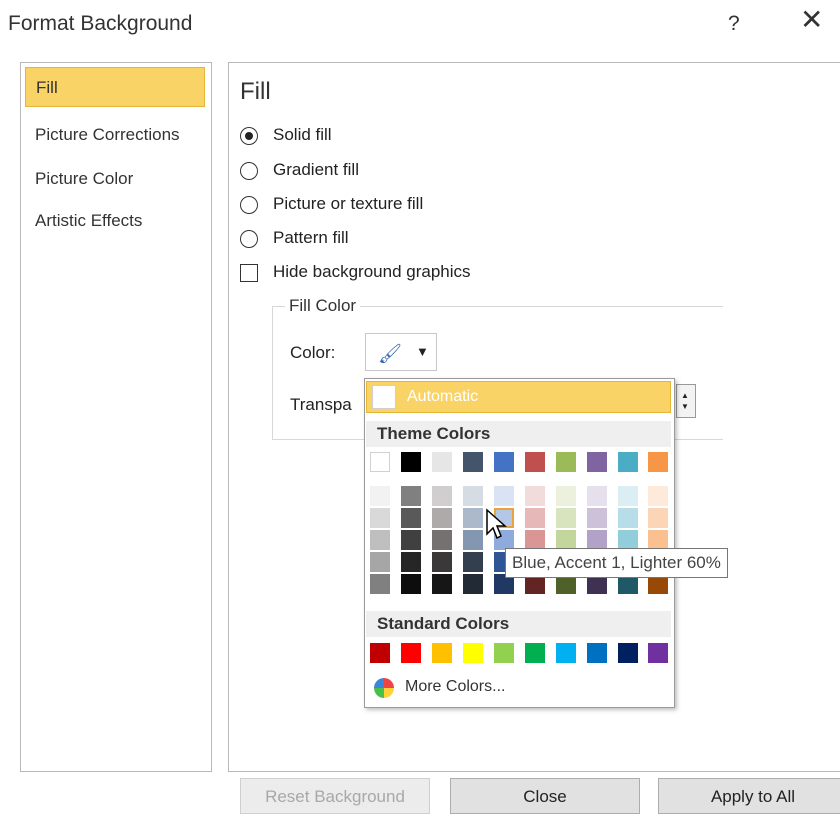  I want to click on hide-background-label: Hide background graphics, so click(372, 271).